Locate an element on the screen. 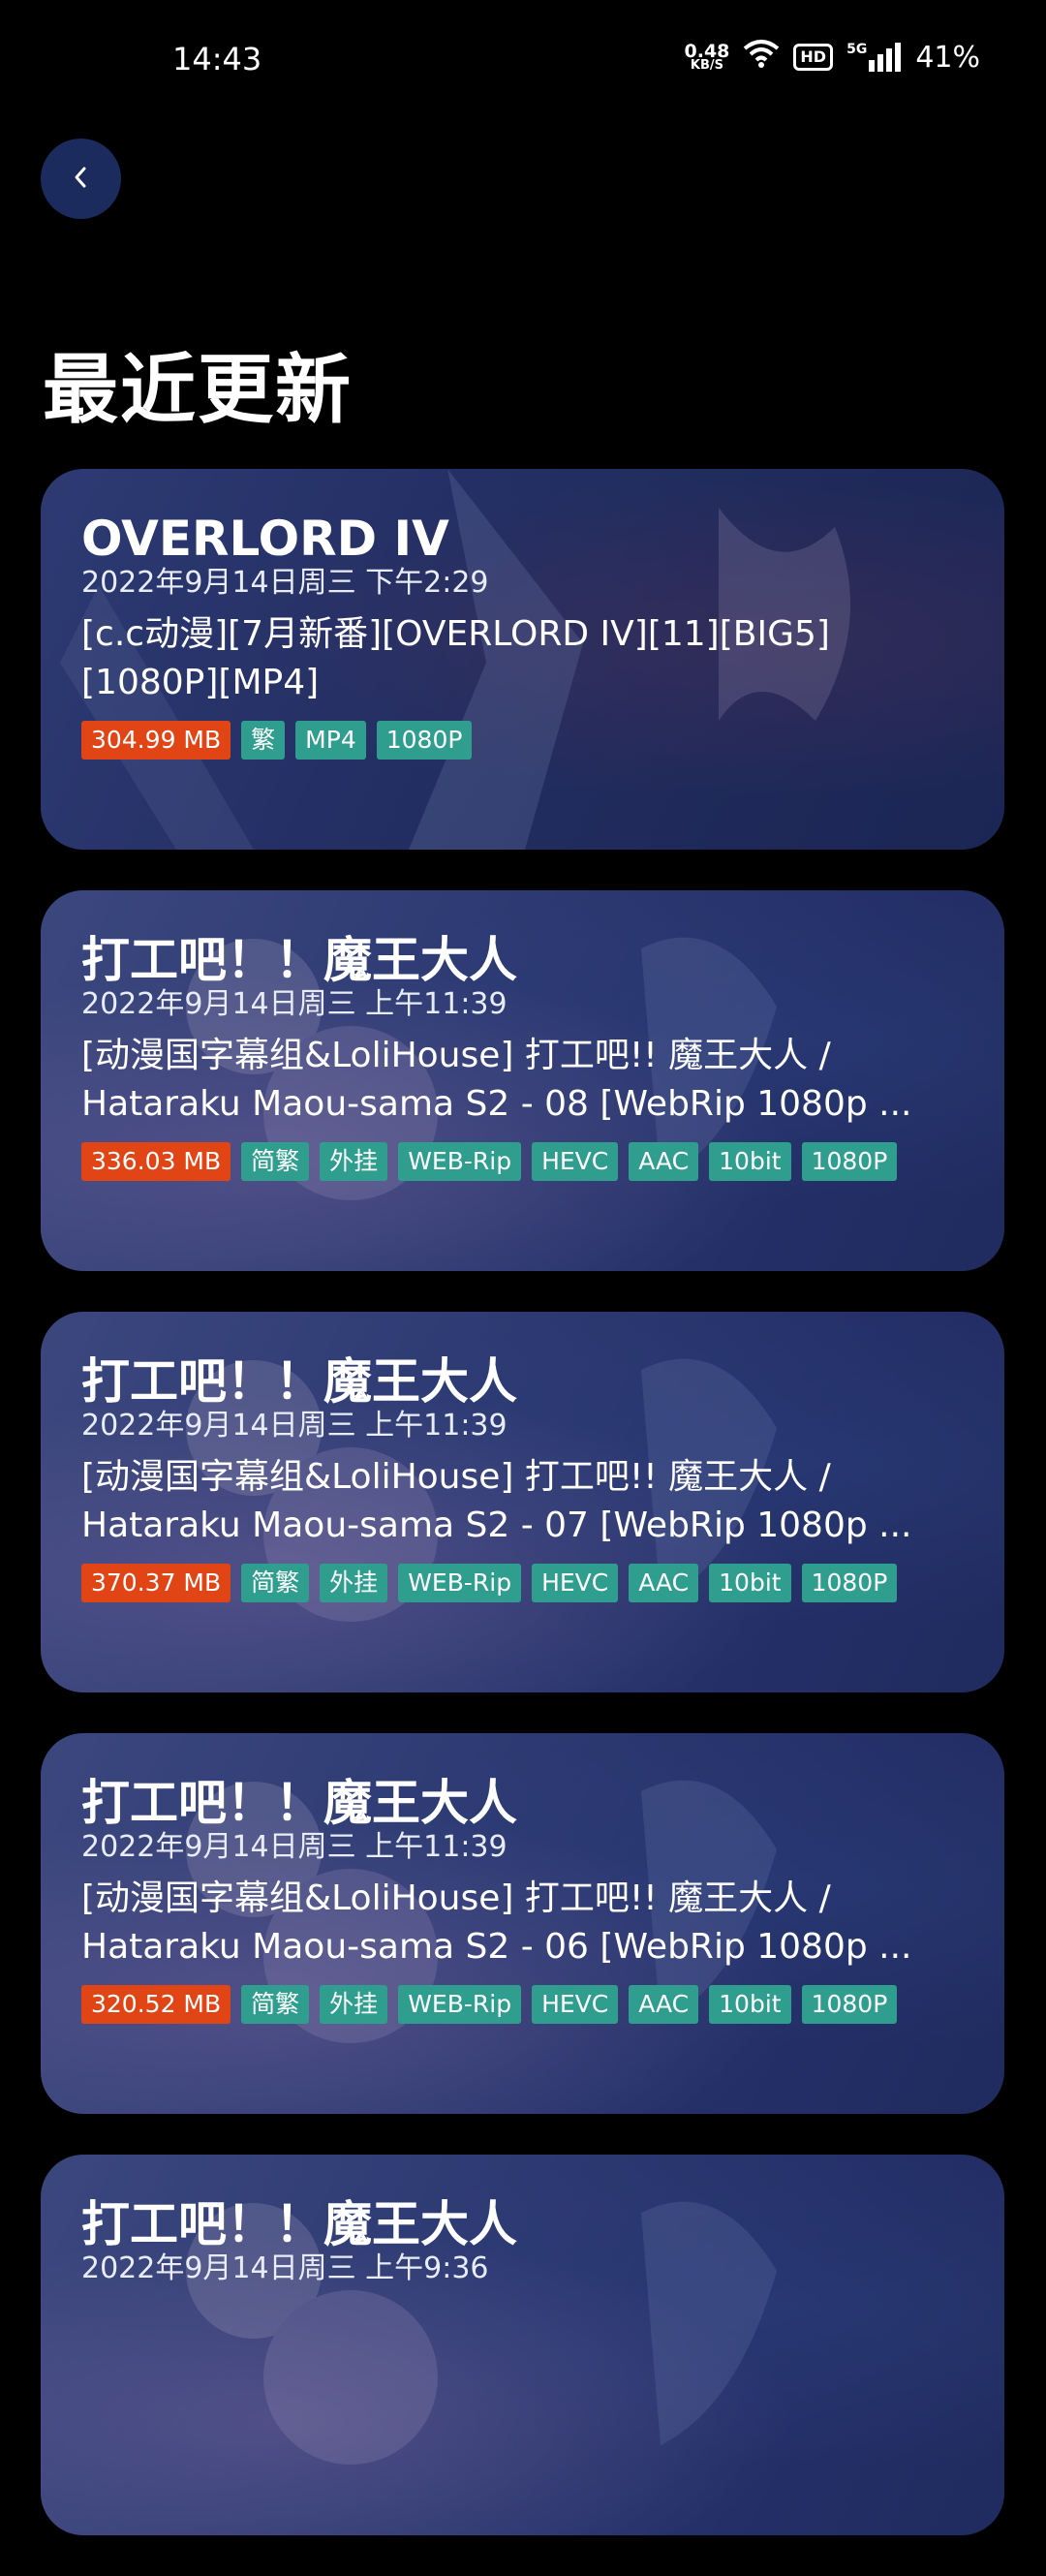  page-title: 最近更新 is located at coordinates (198, 390).